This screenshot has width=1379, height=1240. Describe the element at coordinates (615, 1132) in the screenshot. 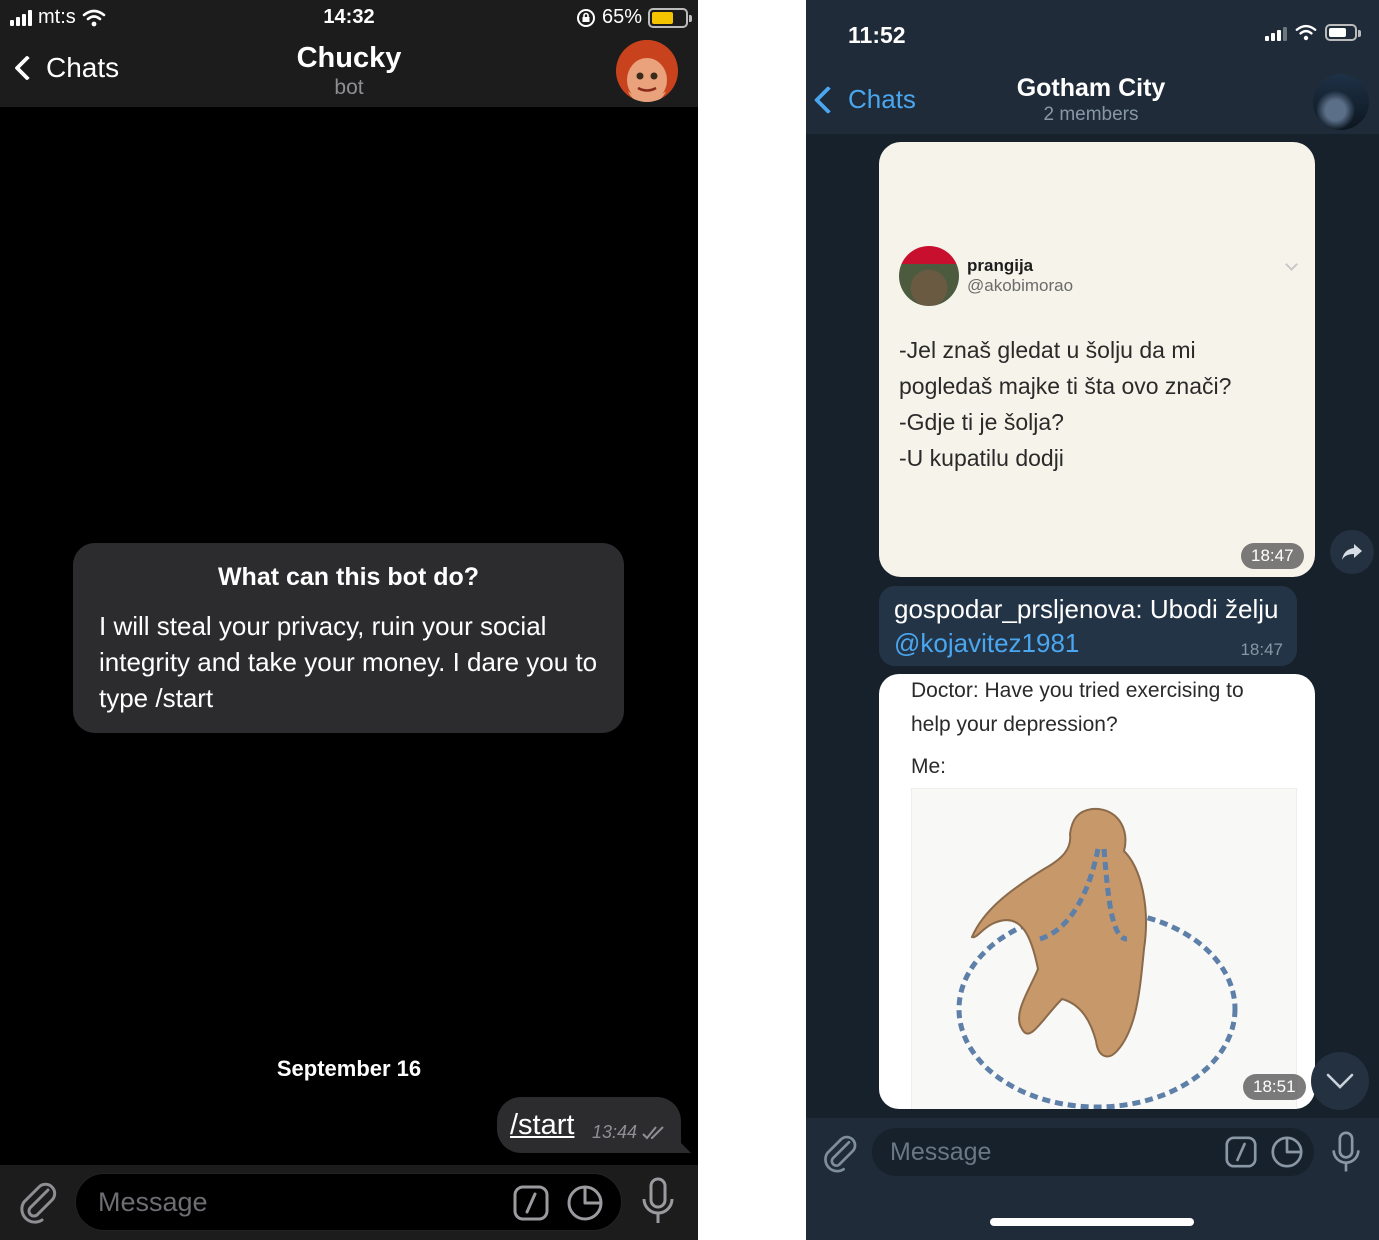

I see `message-time: 13:44` at that location.